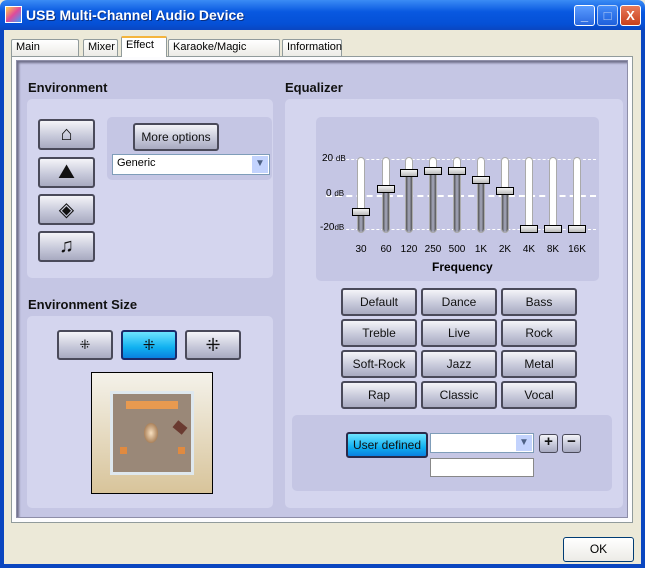 This screenshot has width=645, height=568. Describe the element at coordinates (45, 53) in the screenshot. I see `tab-main-setting: Main Setting` at that location.